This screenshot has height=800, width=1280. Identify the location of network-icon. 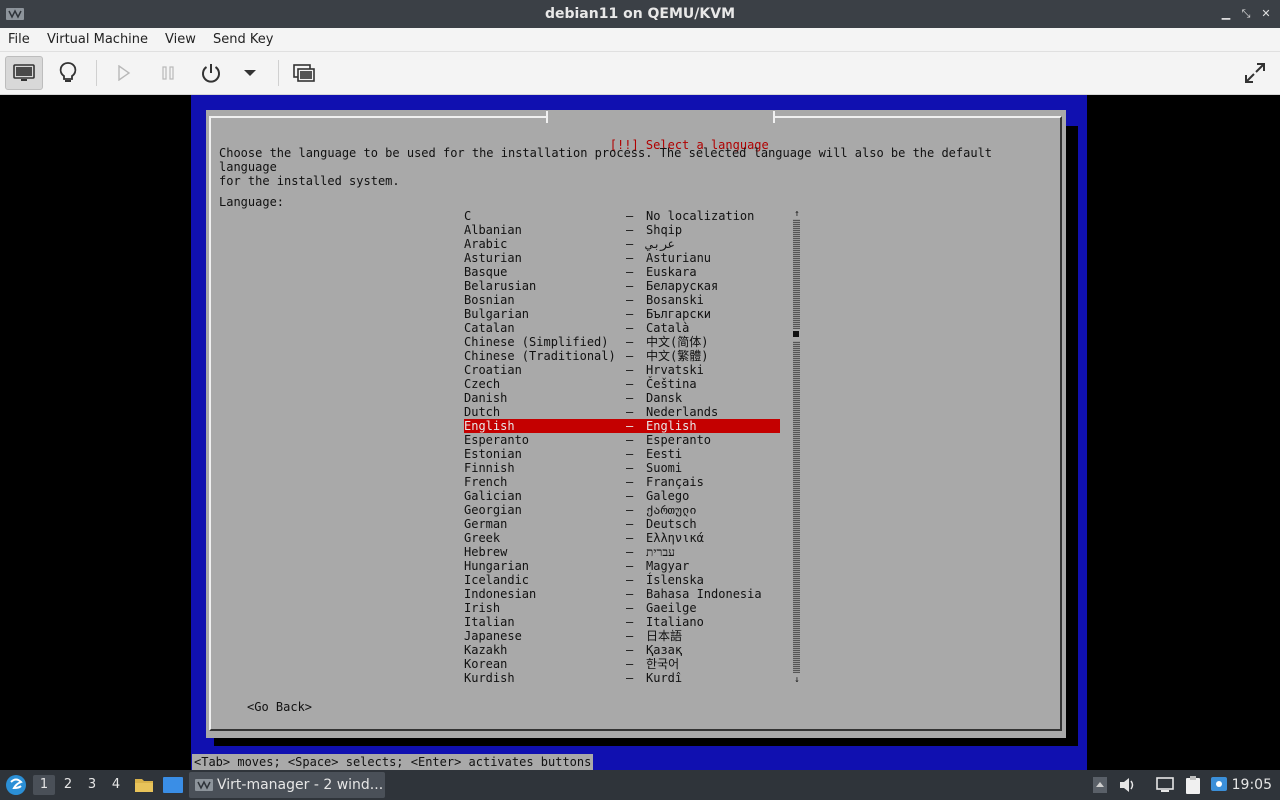
(1165, 785).